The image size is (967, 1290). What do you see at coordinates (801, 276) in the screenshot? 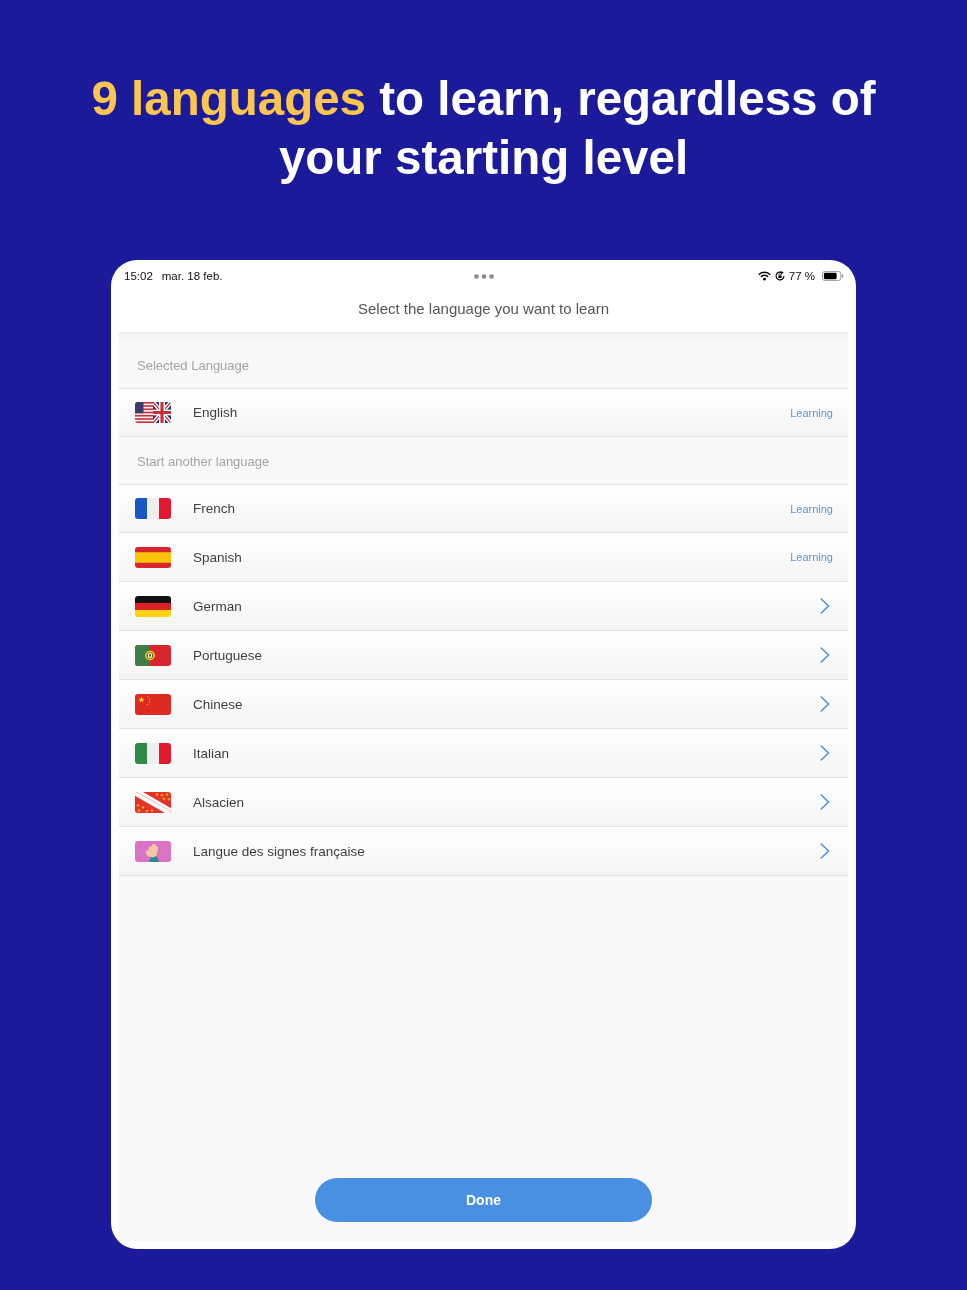
I see `battery-percent: 77 %` at bounding box center [801, 276].